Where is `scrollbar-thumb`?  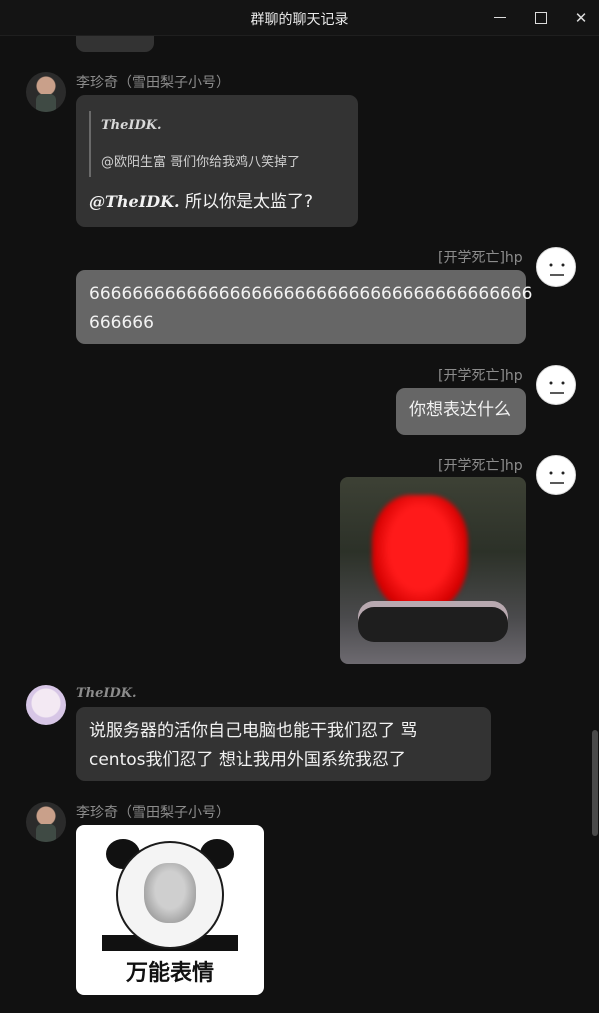
scrollbar-thumb is located at coordinates (595, 783).